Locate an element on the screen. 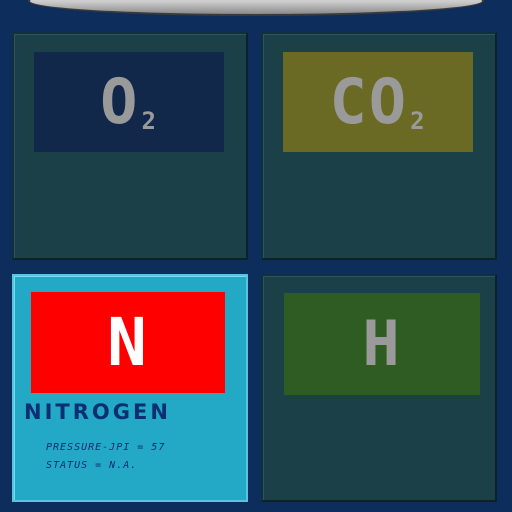 The height and width of the screenshot is (512, 512). top-bar is located at coordinates (256, 8).